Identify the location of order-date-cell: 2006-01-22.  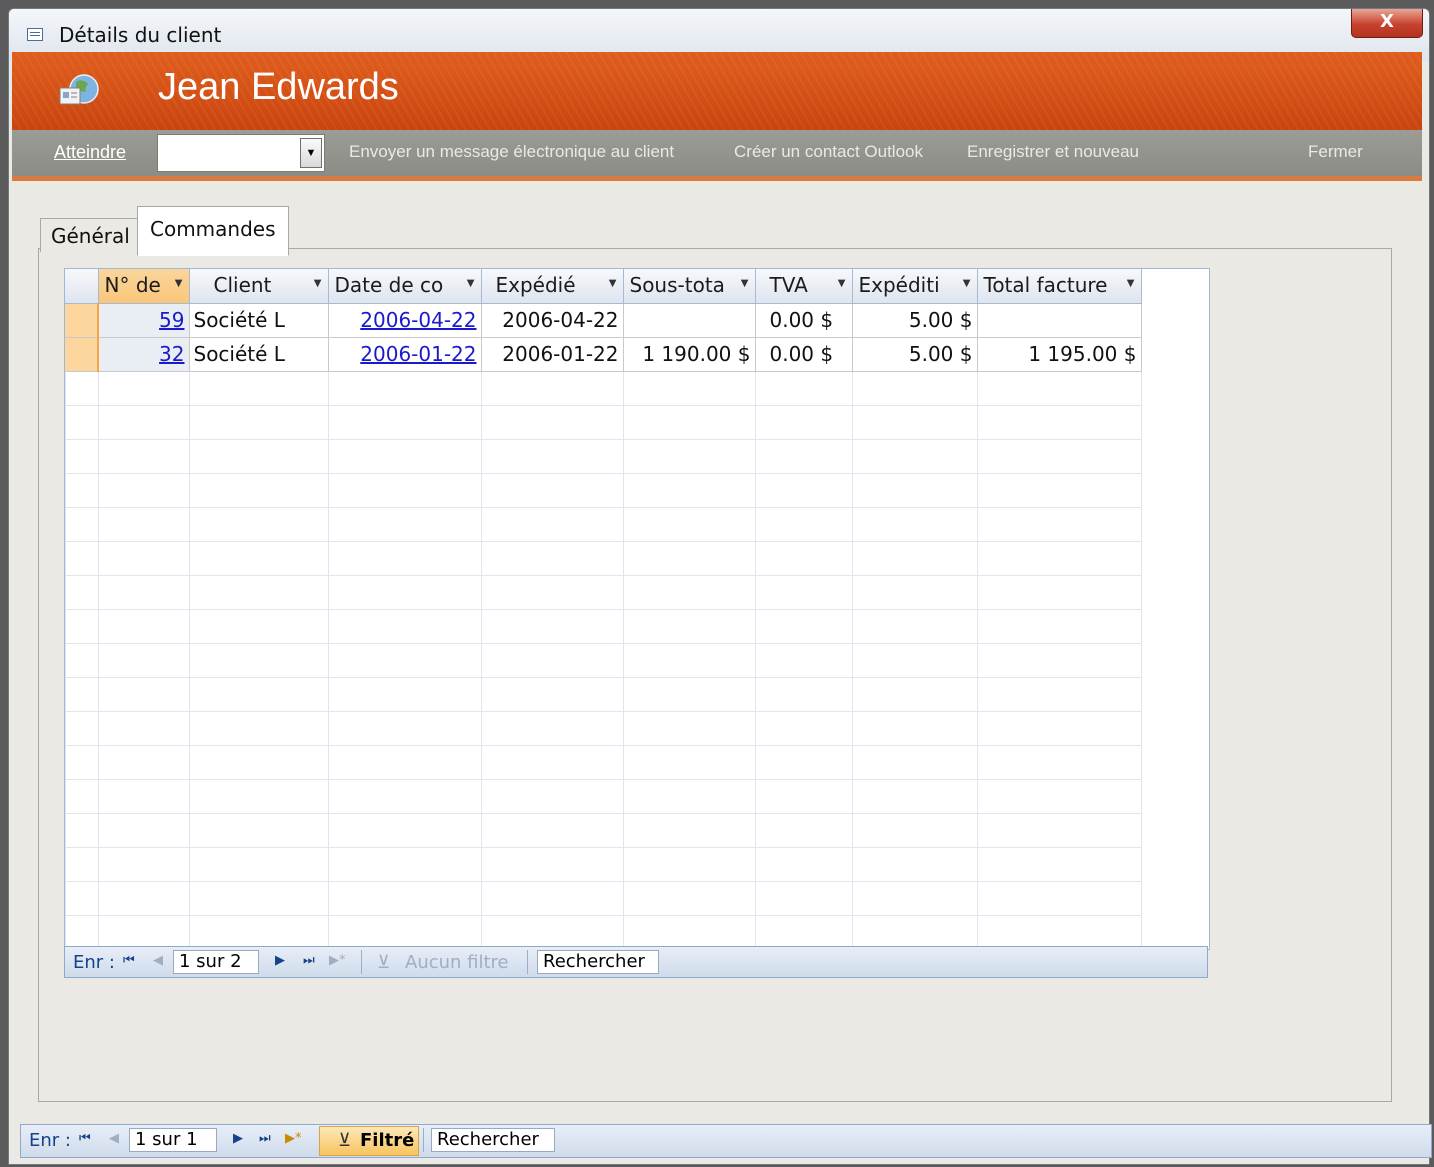
(405, 354).